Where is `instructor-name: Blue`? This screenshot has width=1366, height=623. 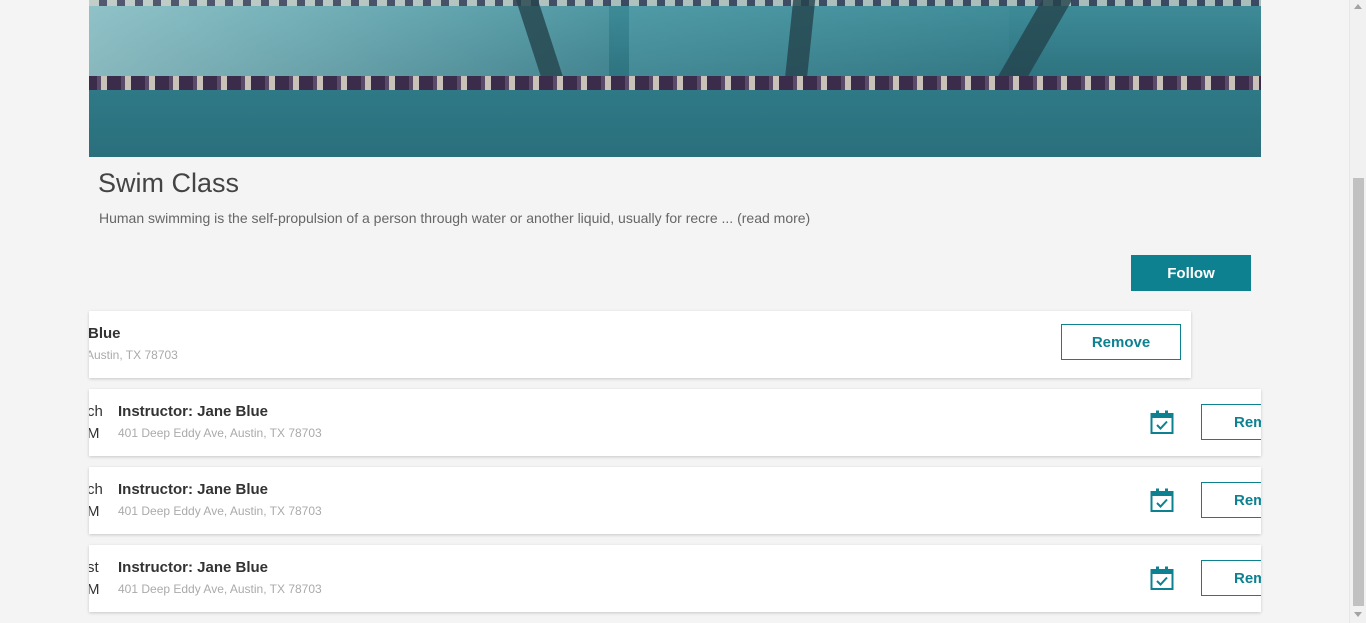 instructor-name: Blue is located at coordinates (105, 333).